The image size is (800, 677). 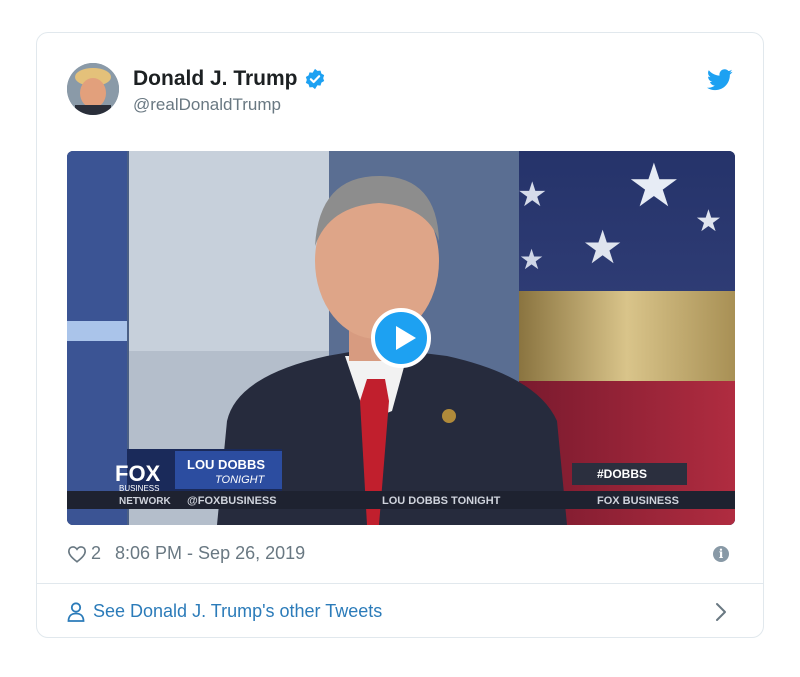 What do you see at coordinates (145, 501) in the screenshot?
I see `network-label: NETWORK` at bounding box center [145, 501].